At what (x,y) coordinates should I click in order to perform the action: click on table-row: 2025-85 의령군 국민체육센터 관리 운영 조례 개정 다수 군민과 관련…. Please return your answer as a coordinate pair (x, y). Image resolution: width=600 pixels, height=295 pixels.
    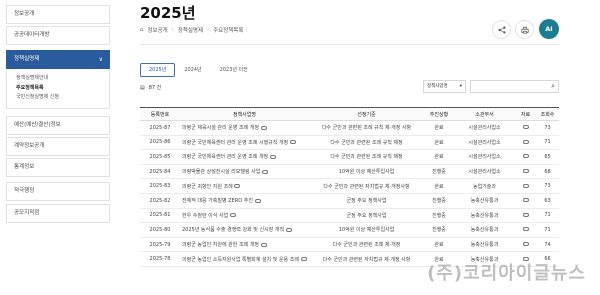
    Looking at the image, I should click on (349, 157).